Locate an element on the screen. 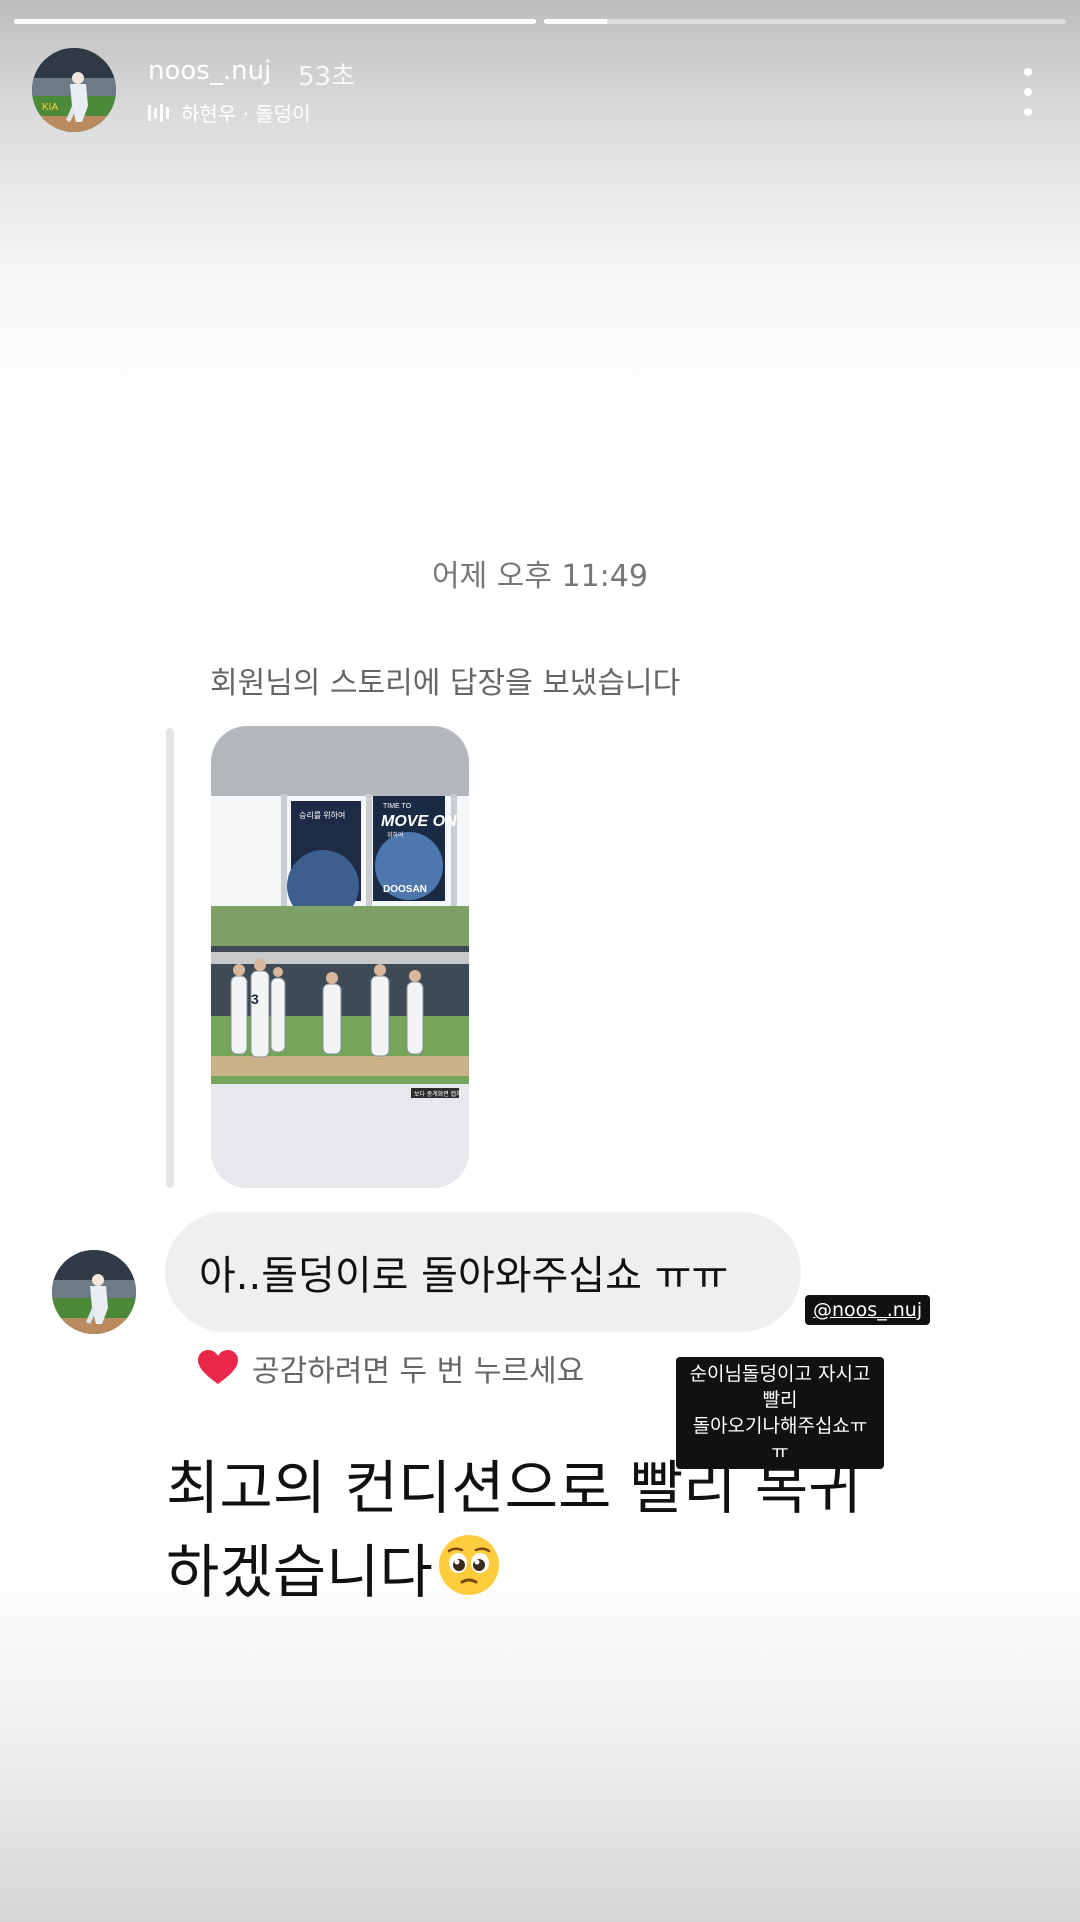  username: noos_.nuj is located at coordinates (209, 71).